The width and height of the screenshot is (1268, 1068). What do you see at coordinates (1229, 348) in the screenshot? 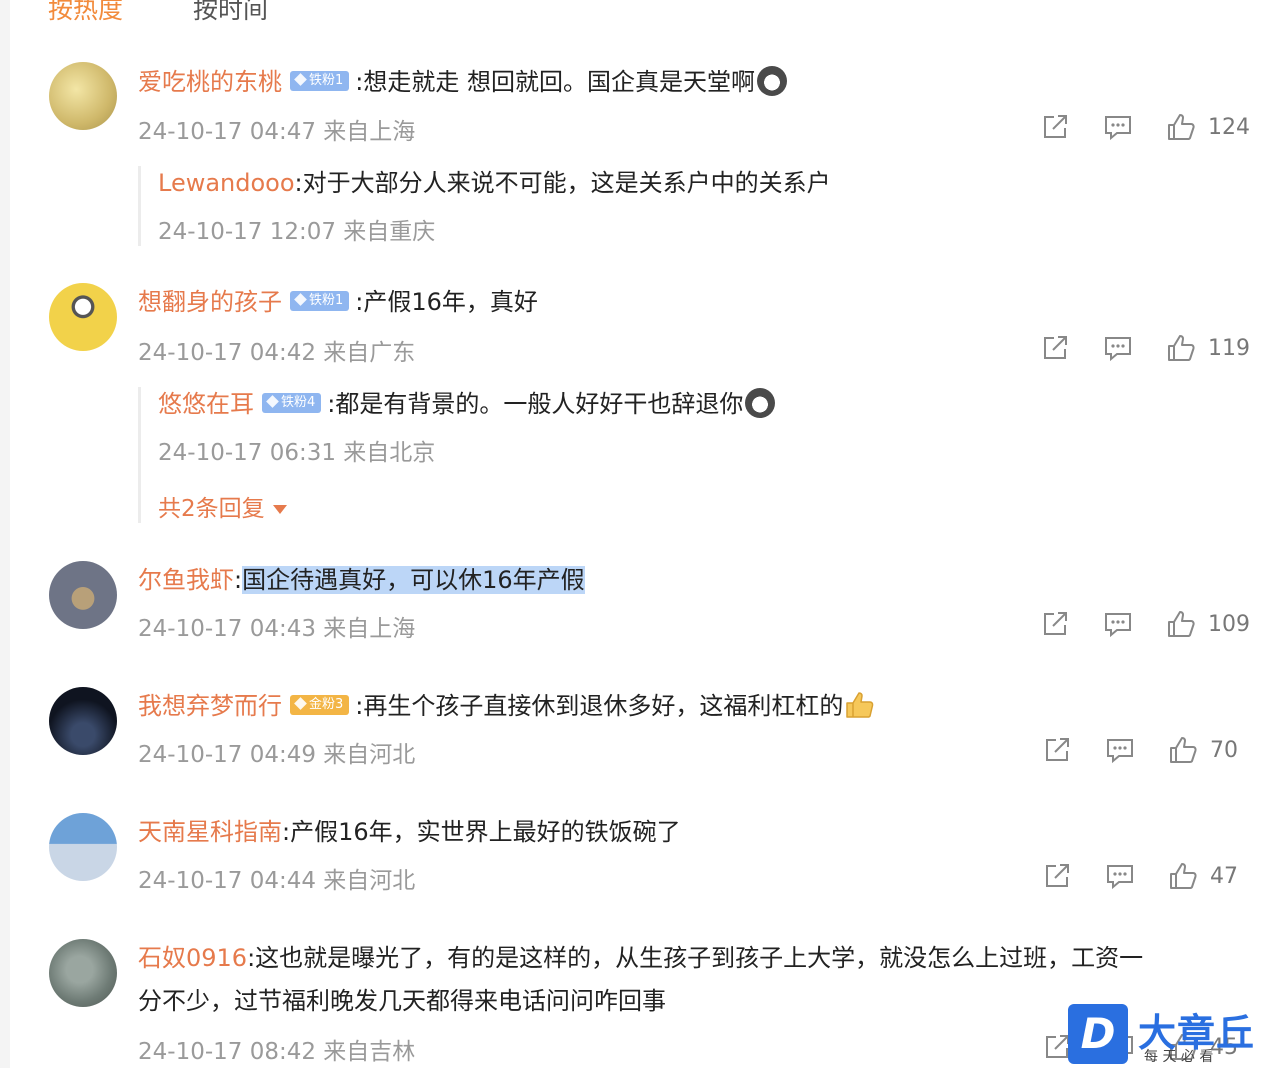
I see `like-count: 119` at bounding box center [1229, 348].